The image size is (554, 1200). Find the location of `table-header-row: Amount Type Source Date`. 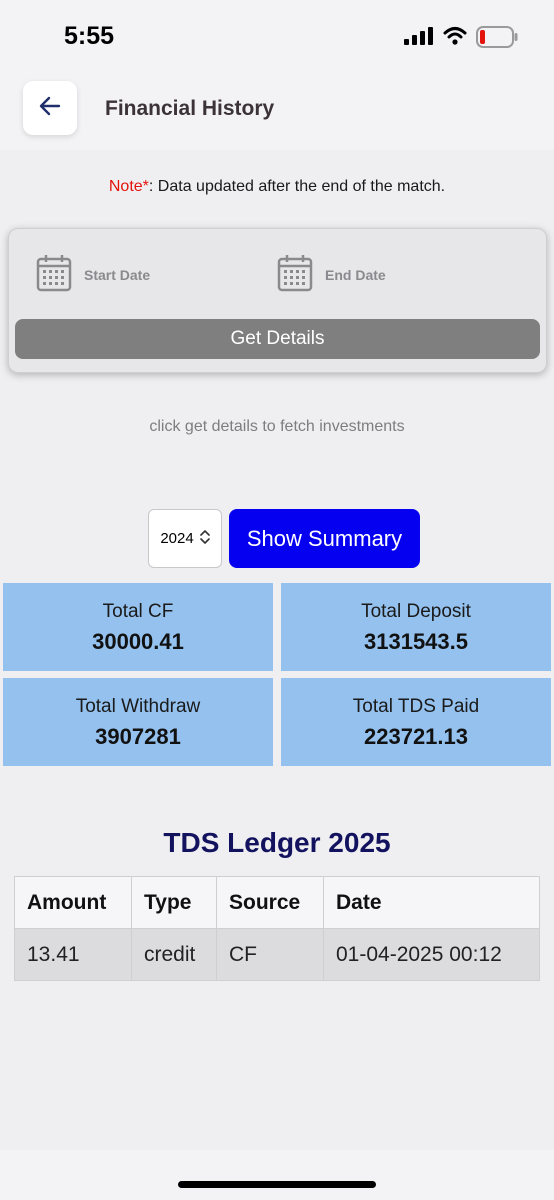

table-header-row: Amount Type Source Date is located at coordinates (277, 902).